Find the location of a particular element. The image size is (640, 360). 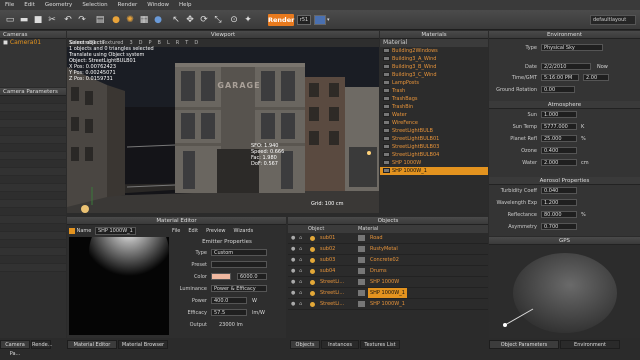

focus-icon: ⊙ is located at coordinates (234, 20).